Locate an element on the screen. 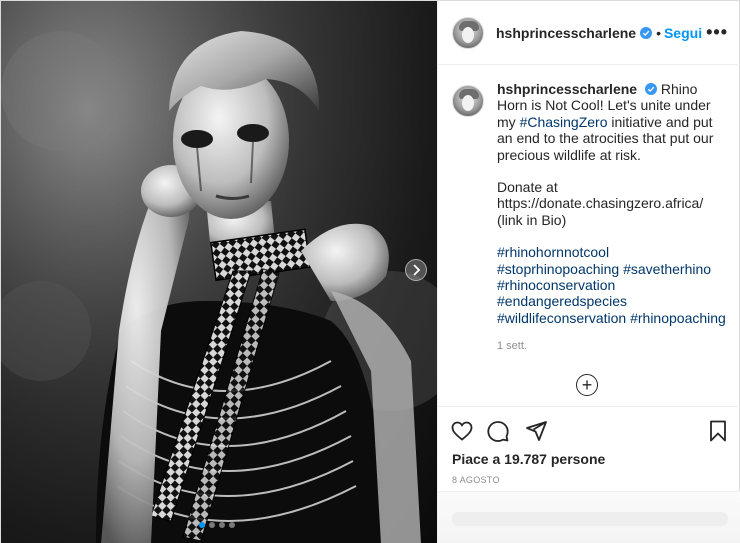 Image resolution: width=740 pixels, height=543 pixels. heart-icon is located at coordinates (462, 431).